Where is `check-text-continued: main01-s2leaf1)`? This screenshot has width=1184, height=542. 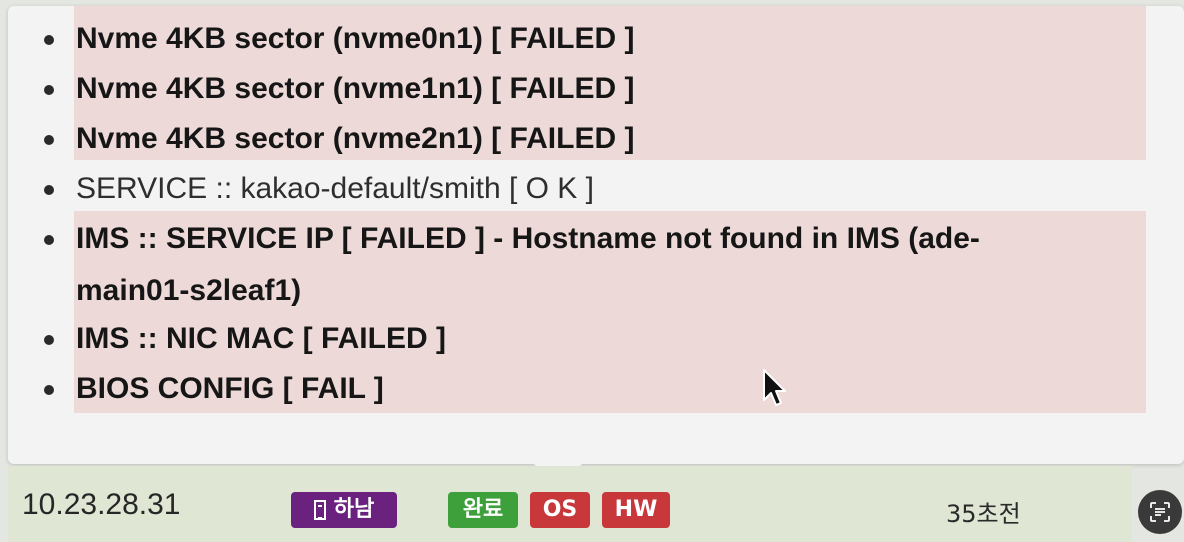
check-text-continued: main01-s2leaf1) is located at coordinates (189, 290).